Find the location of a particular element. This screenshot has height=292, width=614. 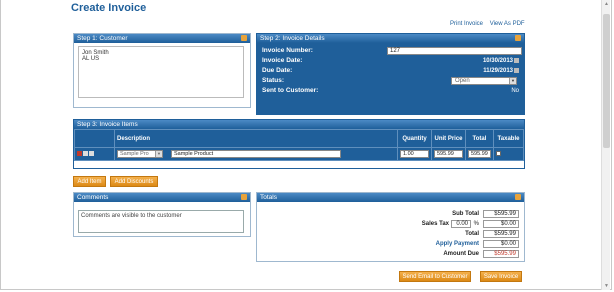

description-input: Sample Product is located at coordinates (256, 153).